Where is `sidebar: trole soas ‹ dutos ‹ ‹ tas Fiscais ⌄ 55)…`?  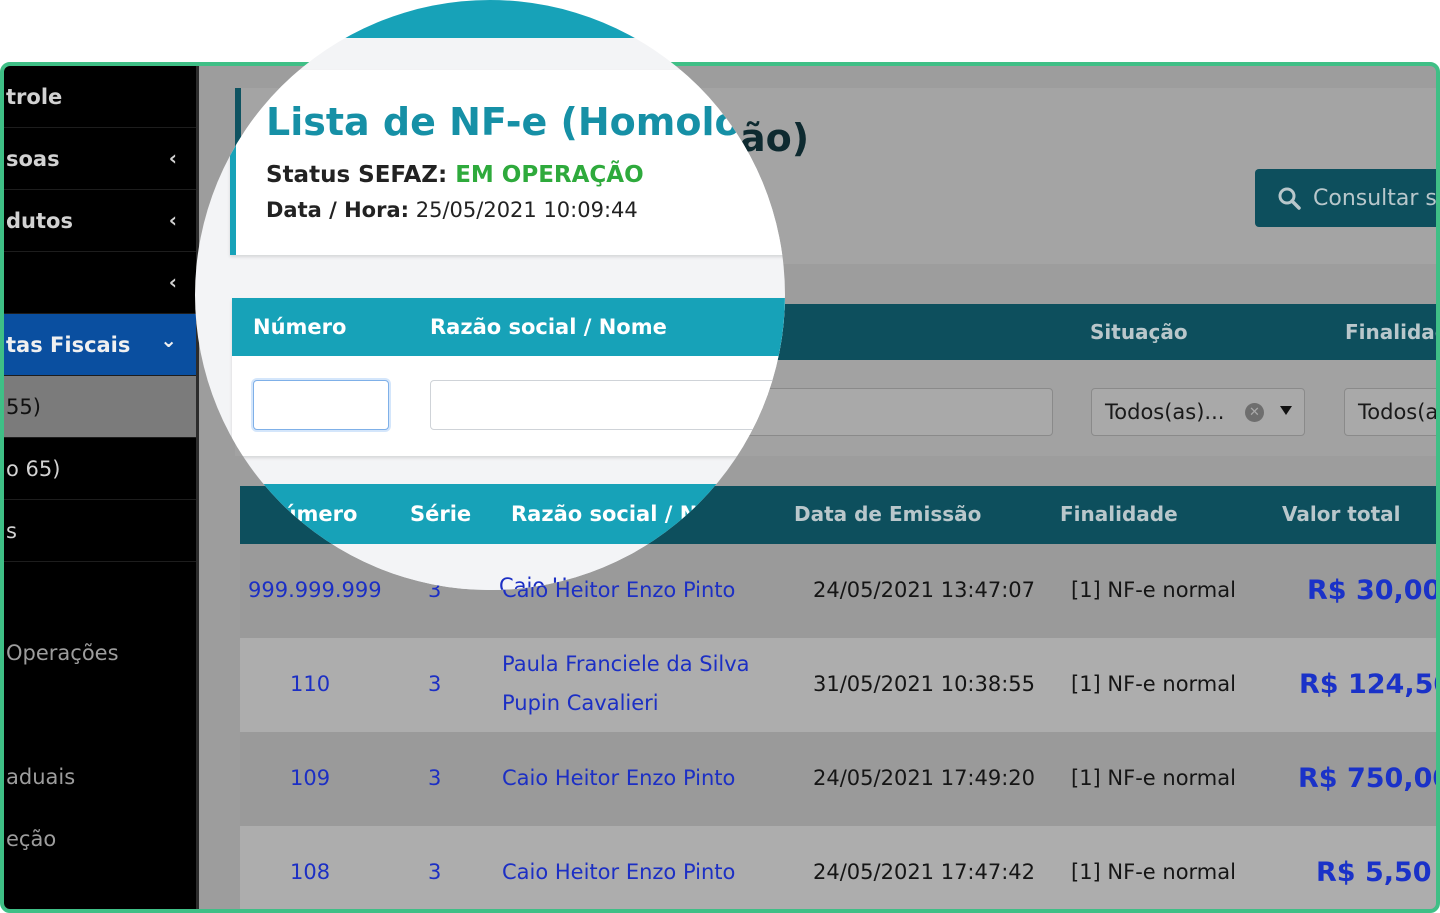
sidebar: trole soas ‹ dutos ‹ ‹ tas Fiscais ⌄ 55)… is located at coordinates (101, 487).